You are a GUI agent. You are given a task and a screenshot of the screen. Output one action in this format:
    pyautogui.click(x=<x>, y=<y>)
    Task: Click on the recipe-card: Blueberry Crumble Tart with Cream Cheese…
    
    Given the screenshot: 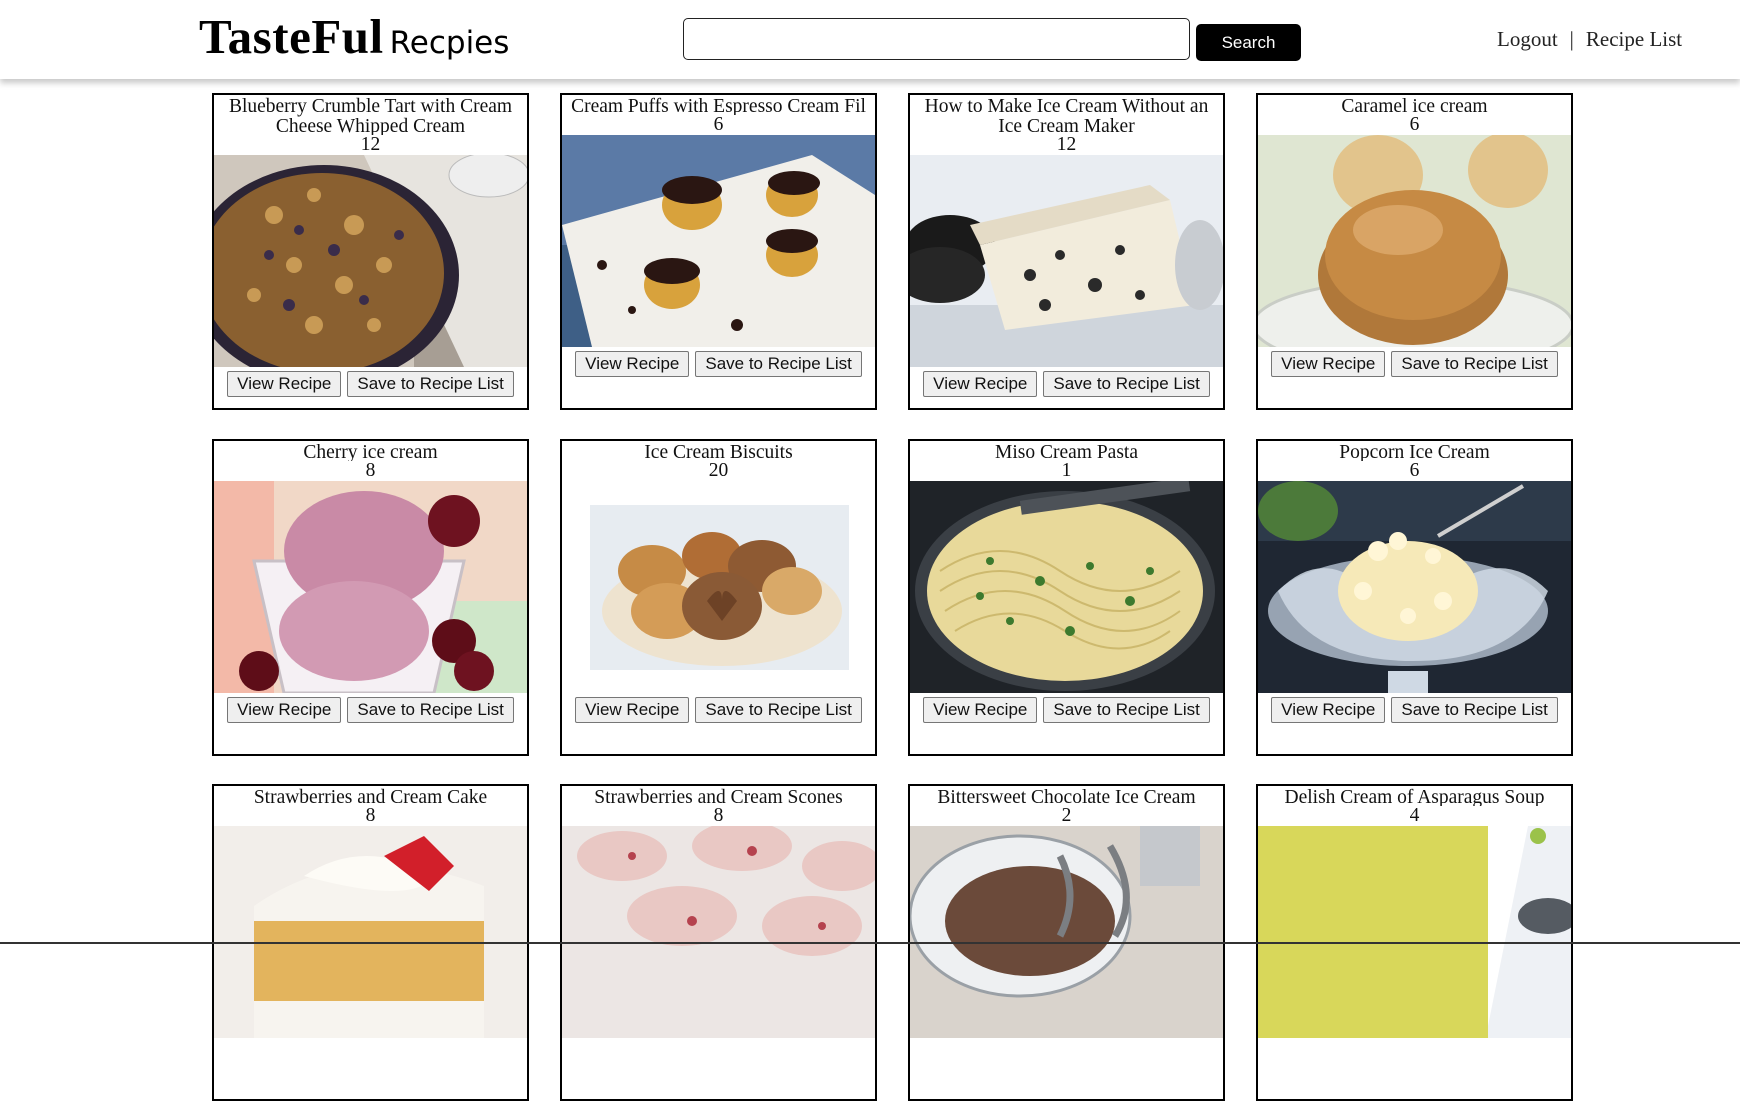 What is the action you would take?
    pyautogui.click(x=370, y=251)
    